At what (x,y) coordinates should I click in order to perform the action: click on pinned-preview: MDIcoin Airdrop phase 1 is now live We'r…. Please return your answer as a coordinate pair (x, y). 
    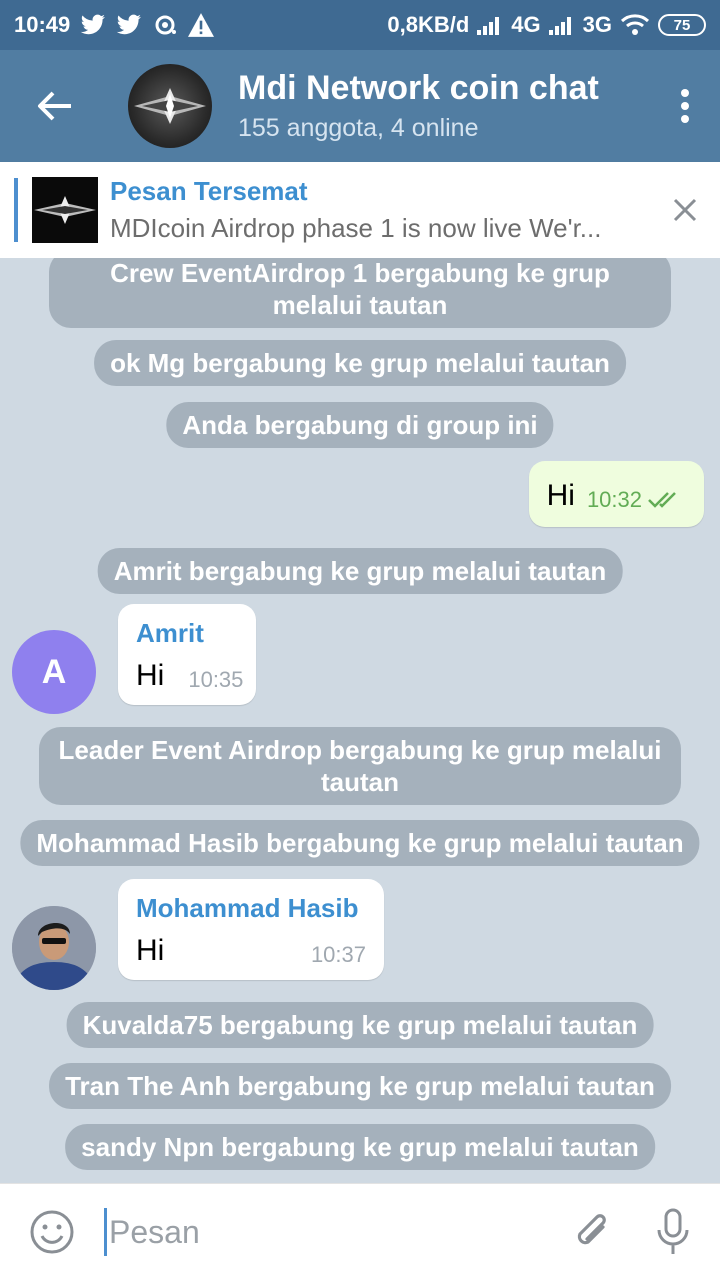
    Looking at the image, I should click on (356, 228).